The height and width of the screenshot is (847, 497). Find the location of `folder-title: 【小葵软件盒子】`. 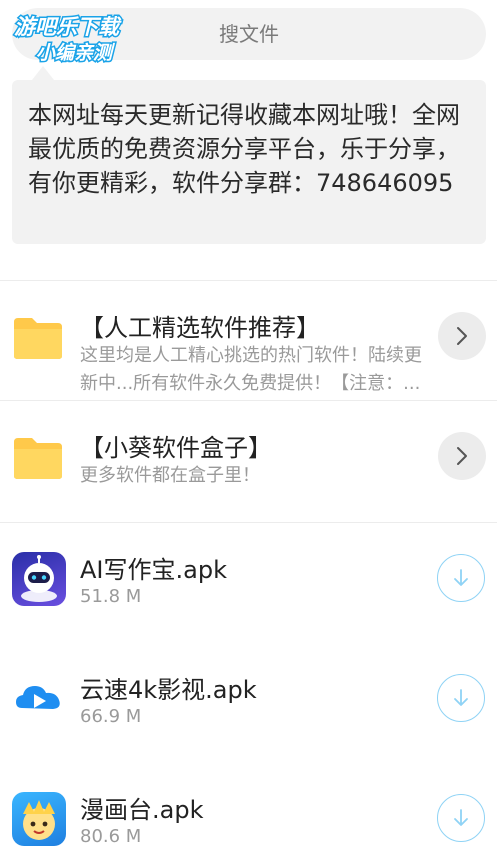

folder-title: 【小葵软件盒子】 is located at coordinates (176, 448).